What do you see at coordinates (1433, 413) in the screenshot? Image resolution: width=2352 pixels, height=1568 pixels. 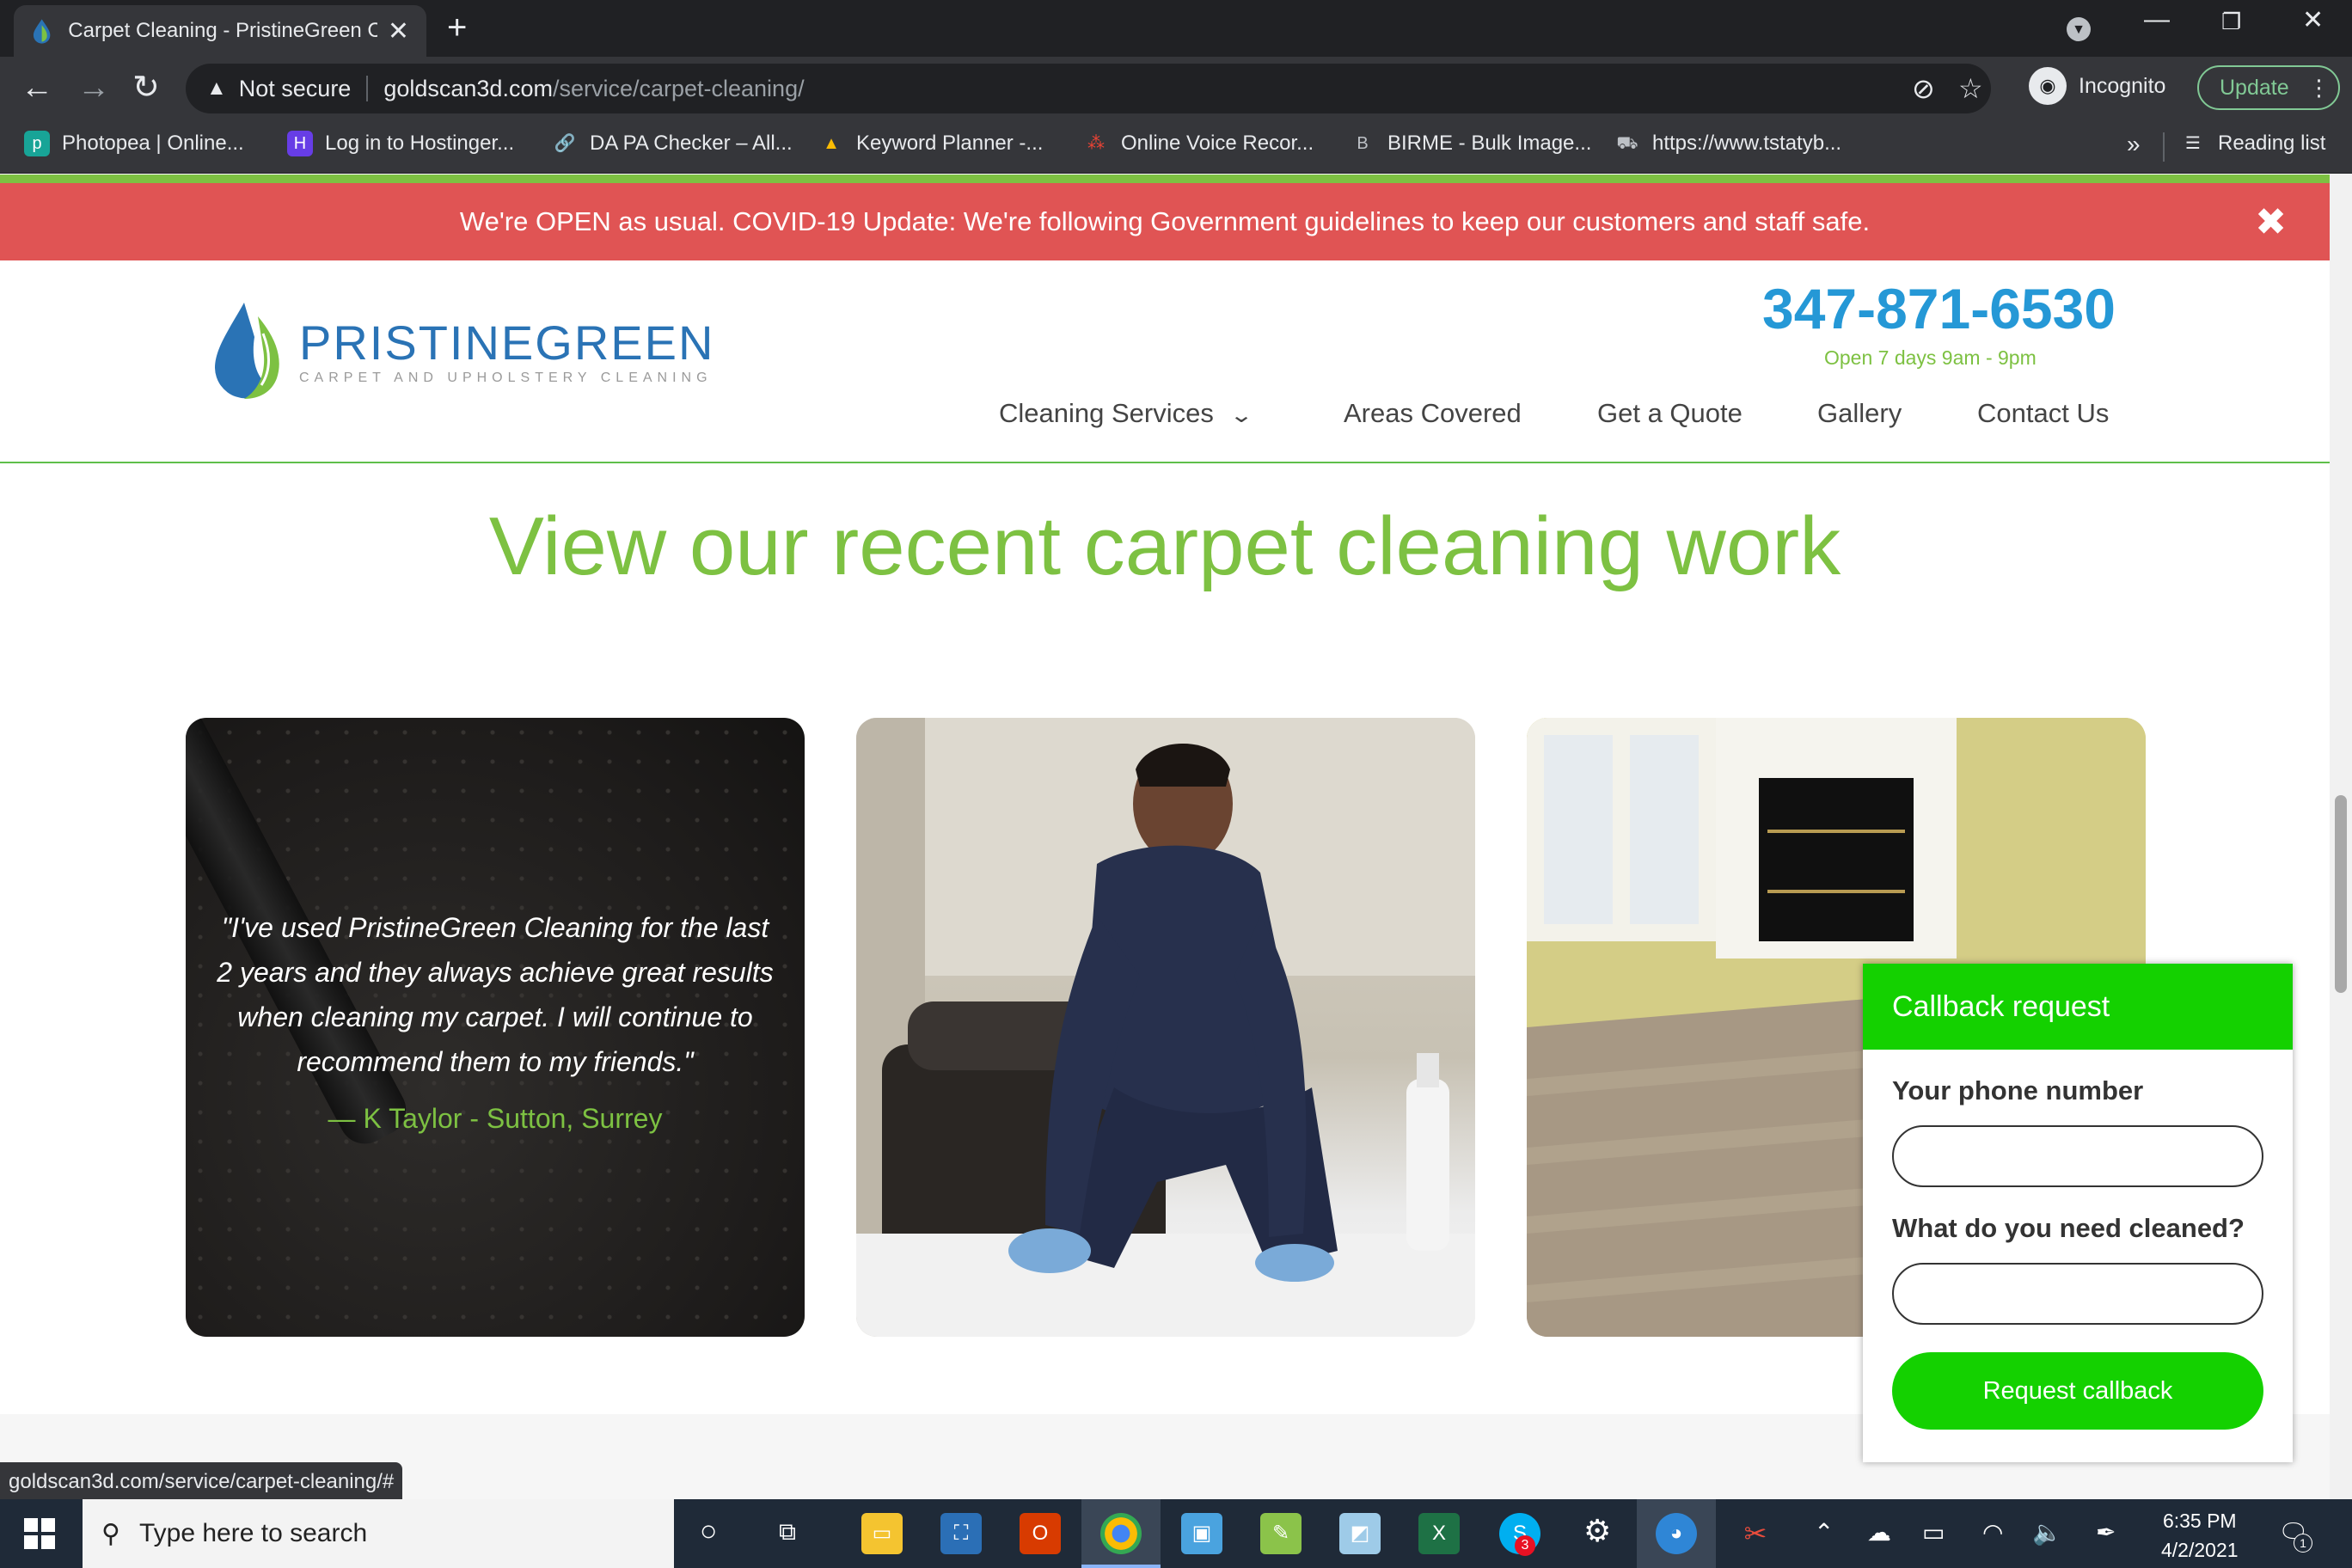 I see `nav-areas-covered: Areas Covered` at bounding box center [1433, 413].